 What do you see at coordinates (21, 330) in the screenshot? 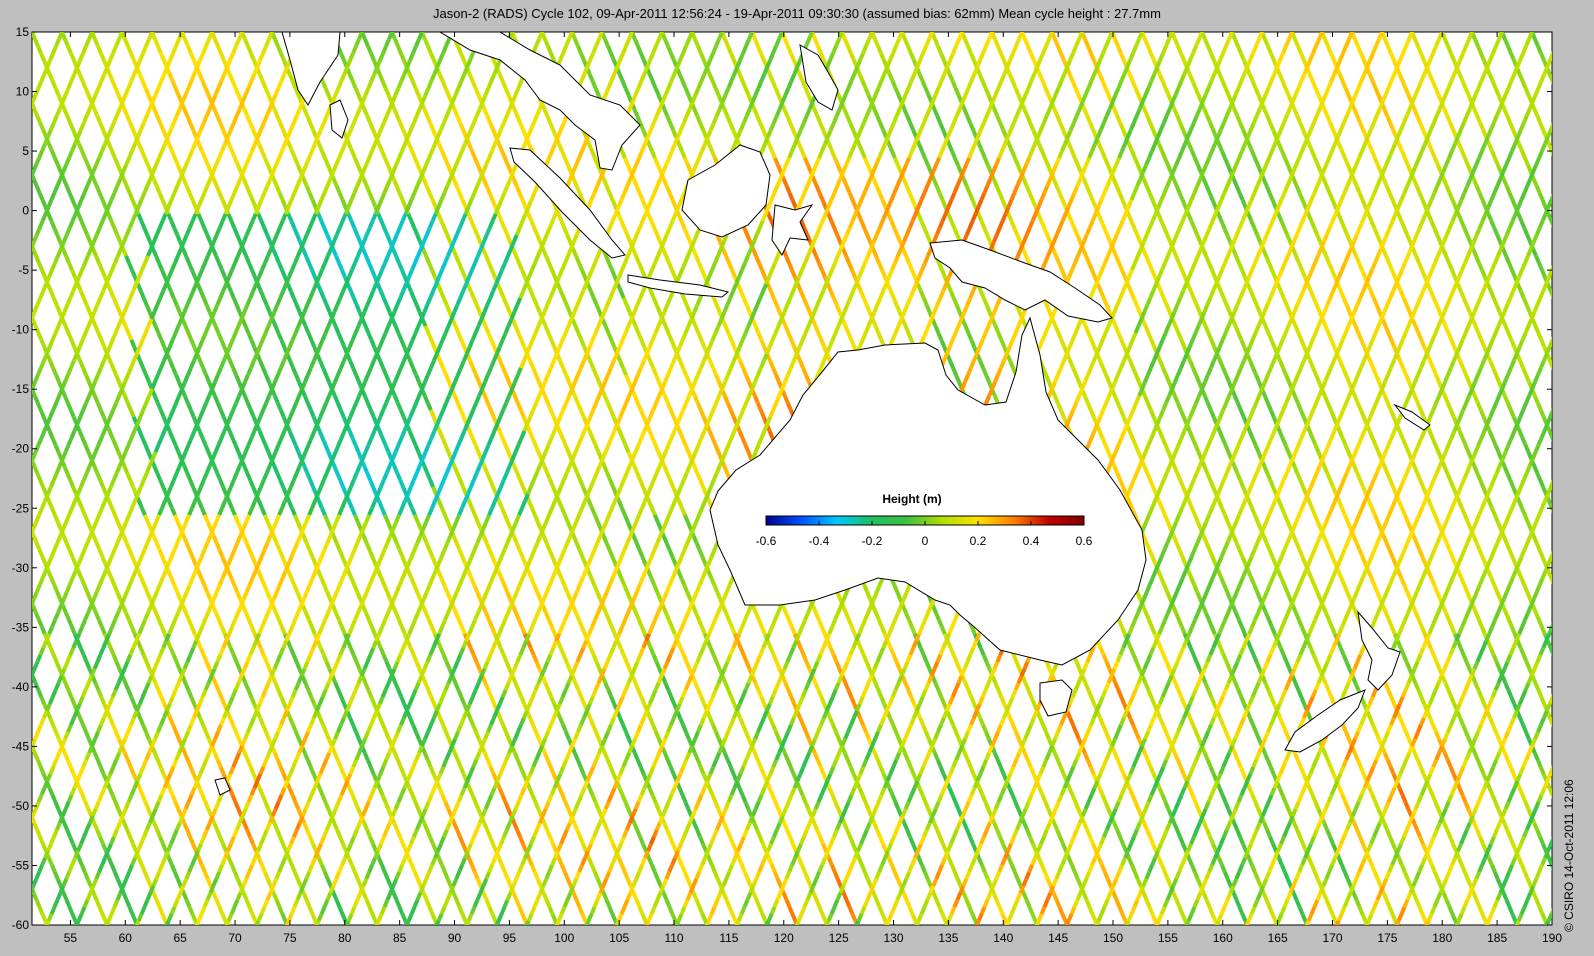
I see `lat-tick-label: -10` at bounding box center [21, 330].